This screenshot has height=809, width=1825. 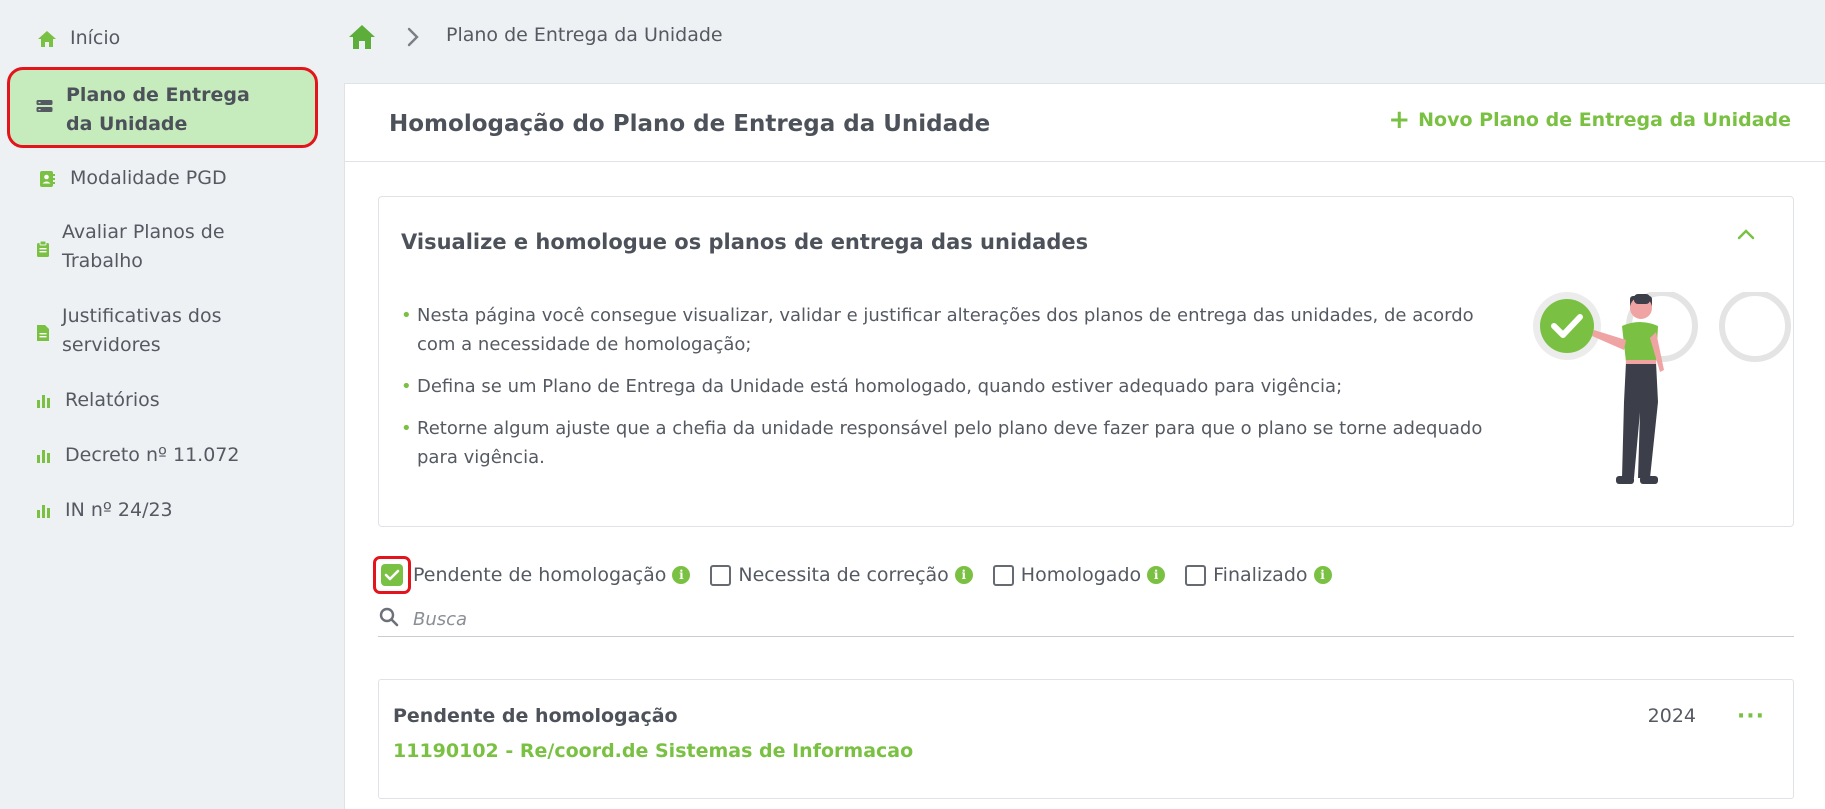 What do you see at coordinates (540, 575) in the screenshot?
I see `filter-label: Pendente de homologação` at bounding box center [540, 575].